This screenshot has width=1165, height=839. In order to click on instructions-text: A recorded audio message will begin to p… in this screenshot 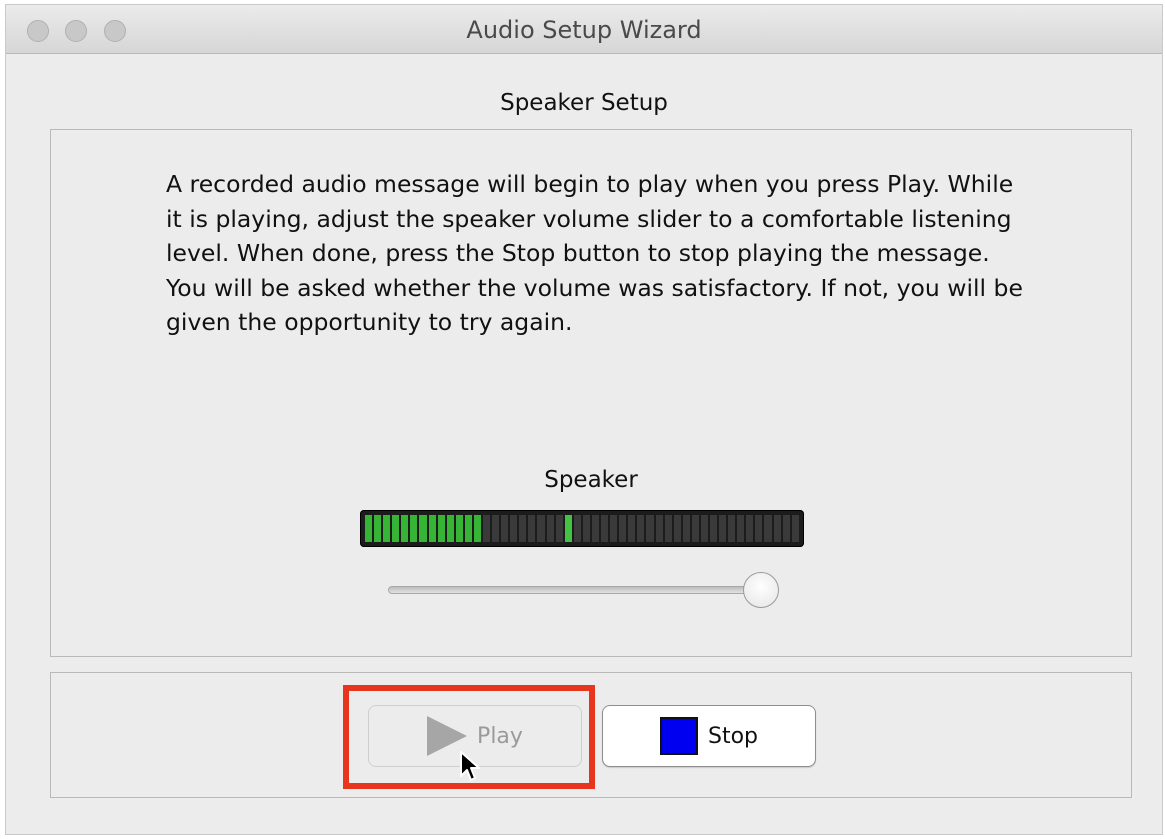, I will do `click(594, 253)`.